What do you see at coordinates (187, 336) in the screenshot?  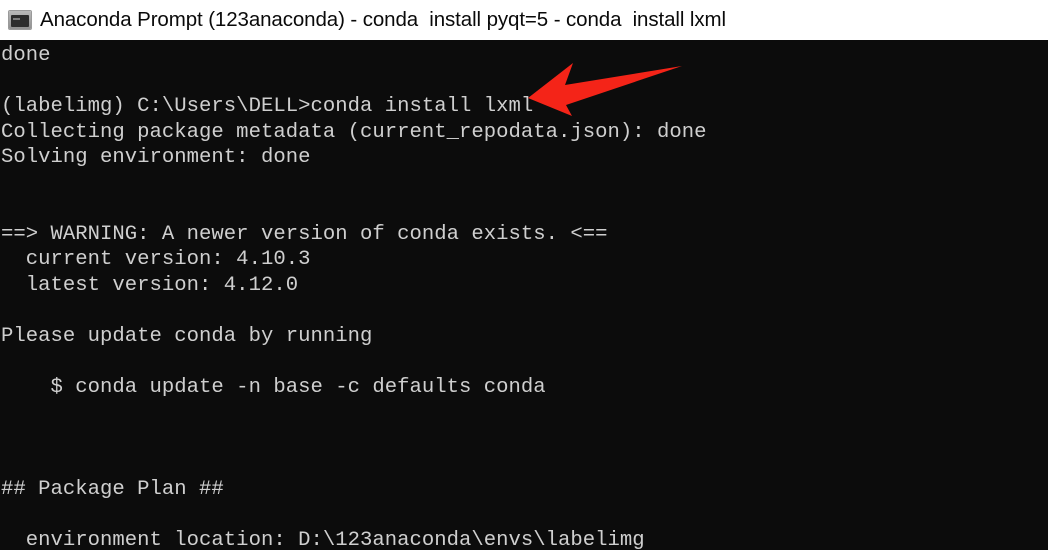 I see `terminal-line: Please update conda by running` at bounding box center [187, 336].